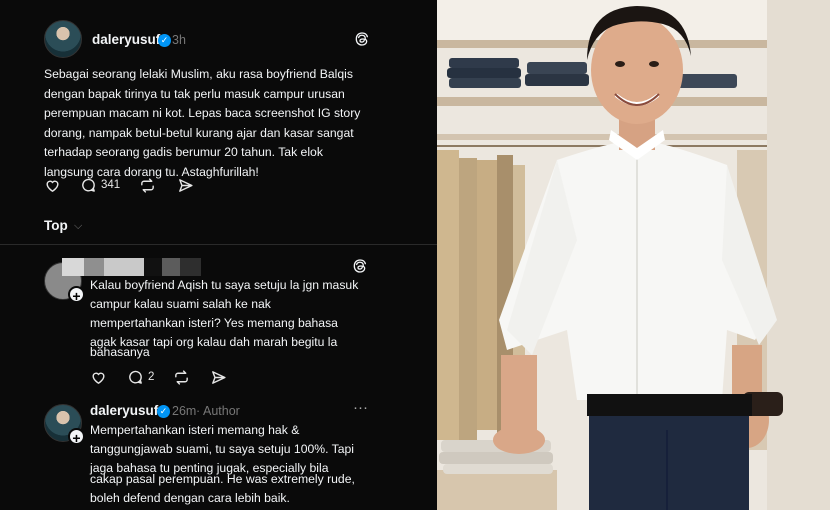 The width and height of the screenshot is (830, 510). What do you see at coordinates (184, 411) in the screenshot?
I see `reply-time: 26m` at bounding box center [184, 411].